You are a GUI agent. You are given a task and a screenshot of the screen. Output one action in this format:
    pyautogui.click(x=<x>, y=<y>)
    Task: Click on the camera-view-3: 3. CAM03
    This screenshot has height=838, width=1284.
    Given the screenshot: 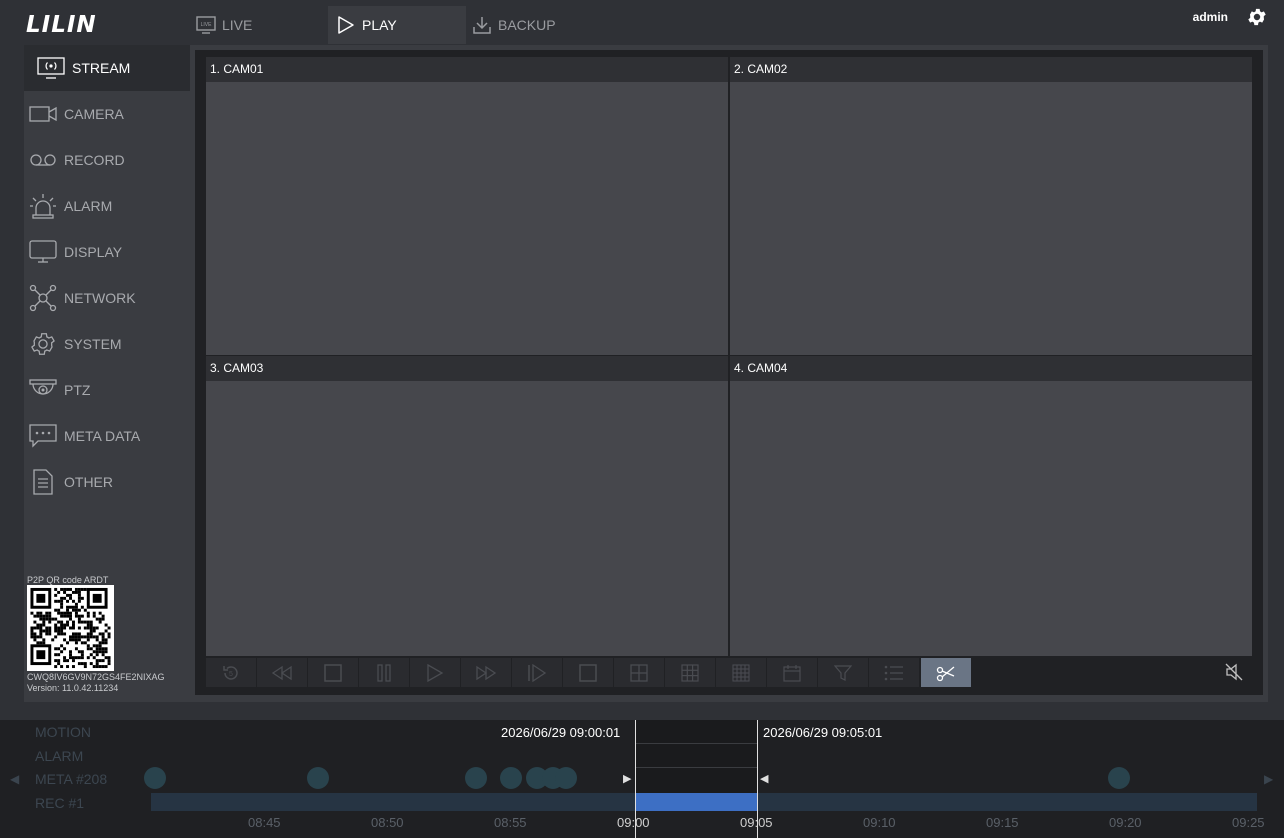 What is the action you would take?
    pyautogui.click(x=467, y=506)
    